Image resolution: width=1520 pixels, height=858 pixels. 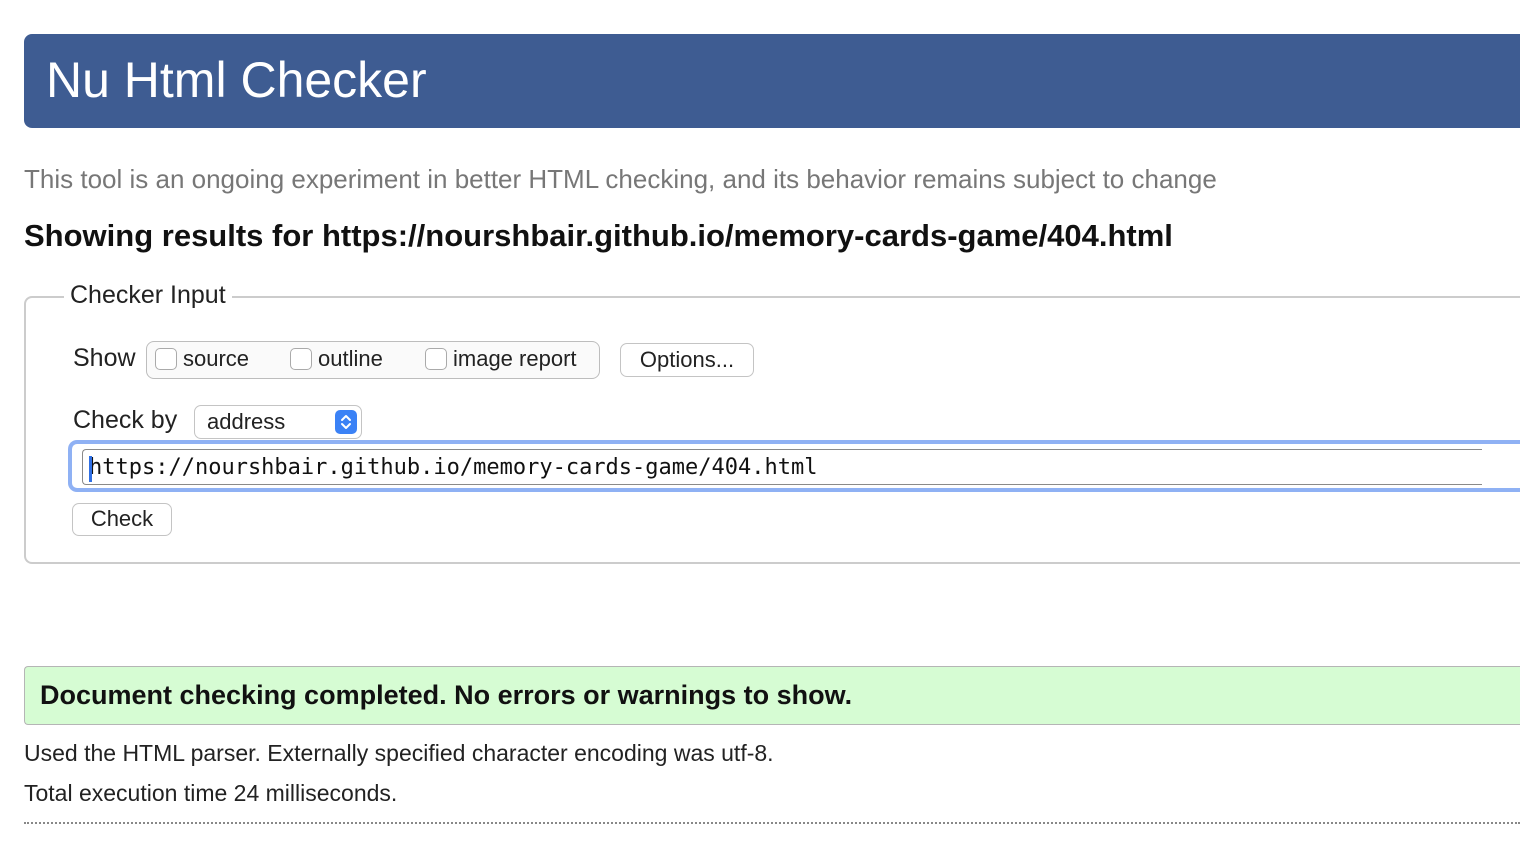 I want to click on checker-input-legend: Checker Input, so click(x=148, y=295).